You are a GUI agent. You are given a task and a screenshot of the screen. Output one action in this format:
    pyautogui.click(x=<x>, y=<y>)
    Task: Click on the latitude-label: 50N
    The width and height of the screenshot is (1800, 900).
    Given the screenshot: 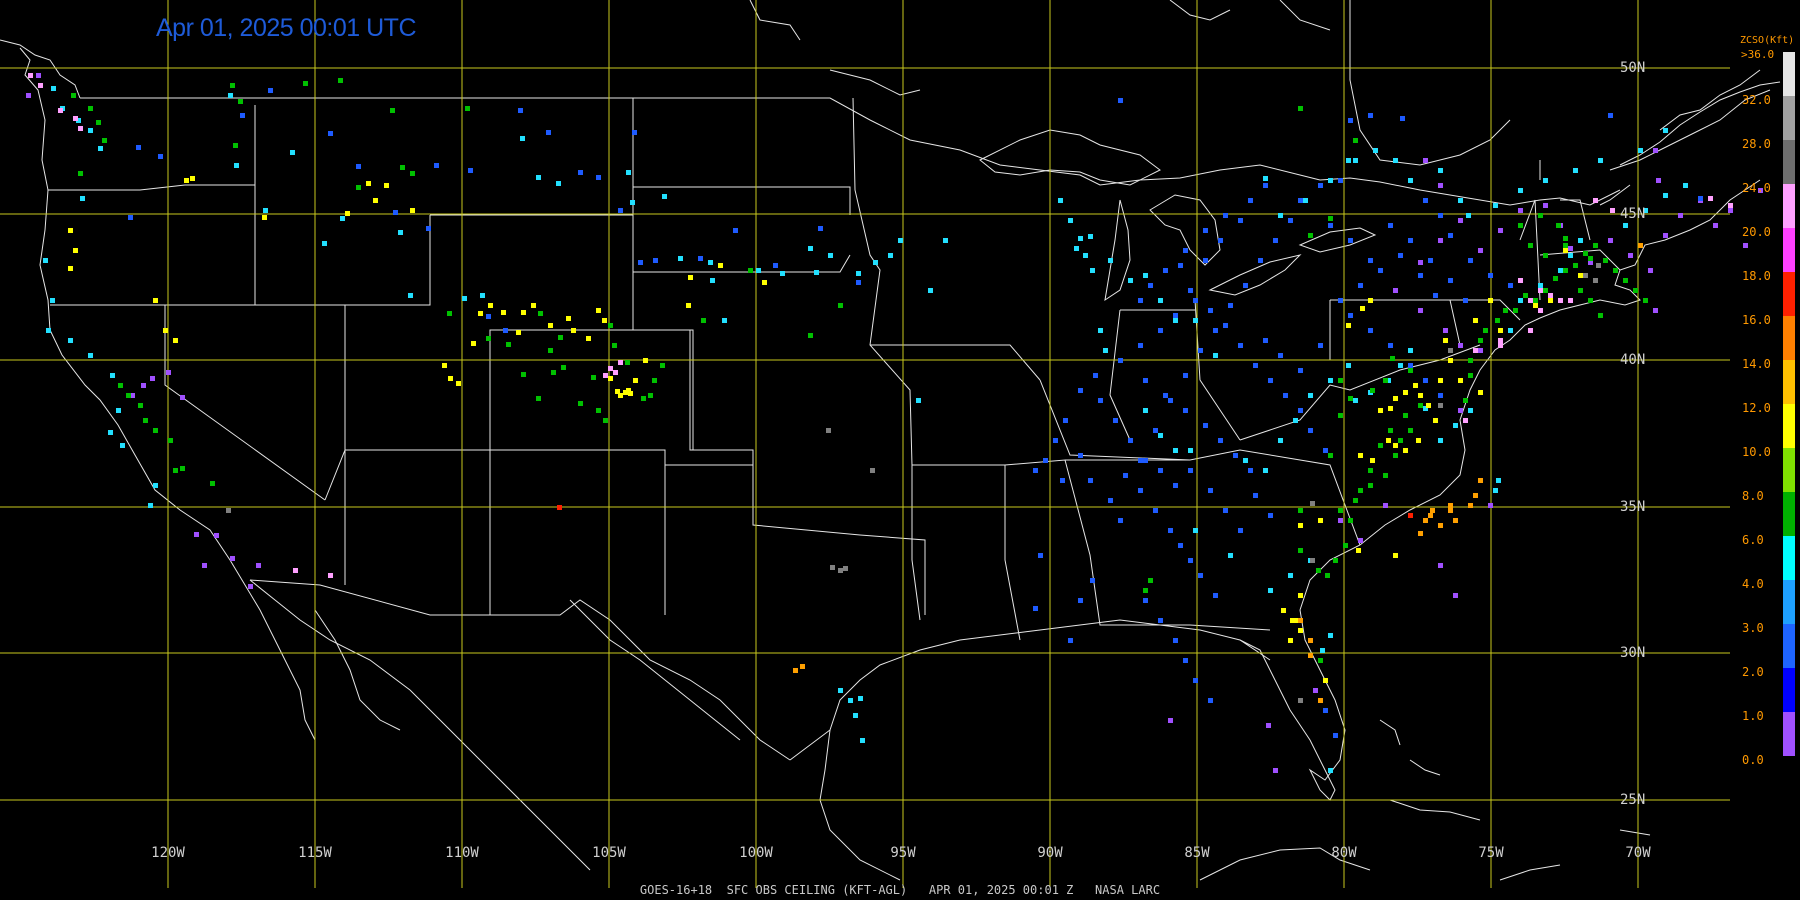 What is the action you would take?
    pyautogui.click(x=1633, y=68)
    